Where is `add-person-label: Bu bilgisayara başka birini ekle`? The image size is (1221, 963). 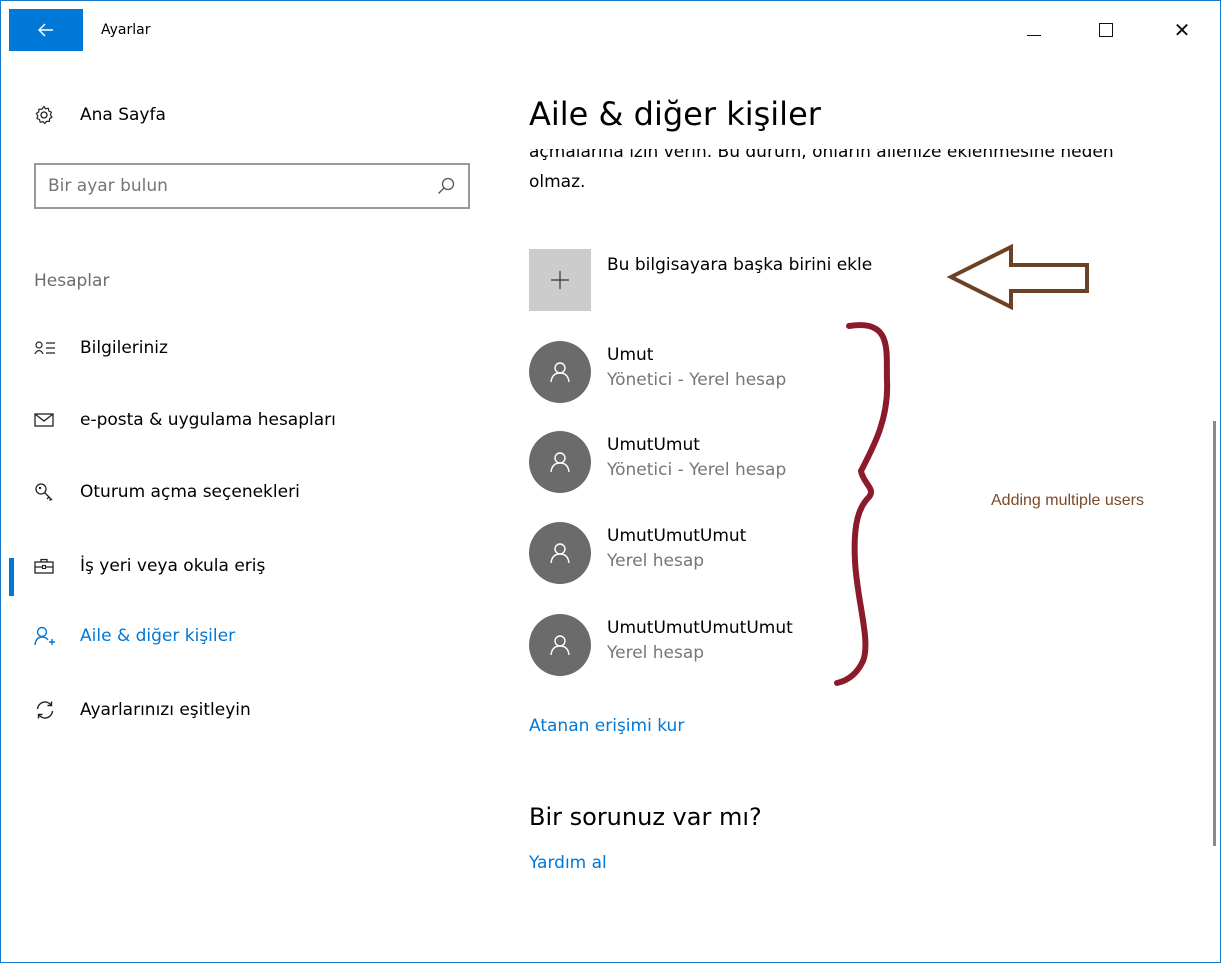
add-person-label: Bu bilgisayara başka birini ekle is located at coordinates (740, 265).